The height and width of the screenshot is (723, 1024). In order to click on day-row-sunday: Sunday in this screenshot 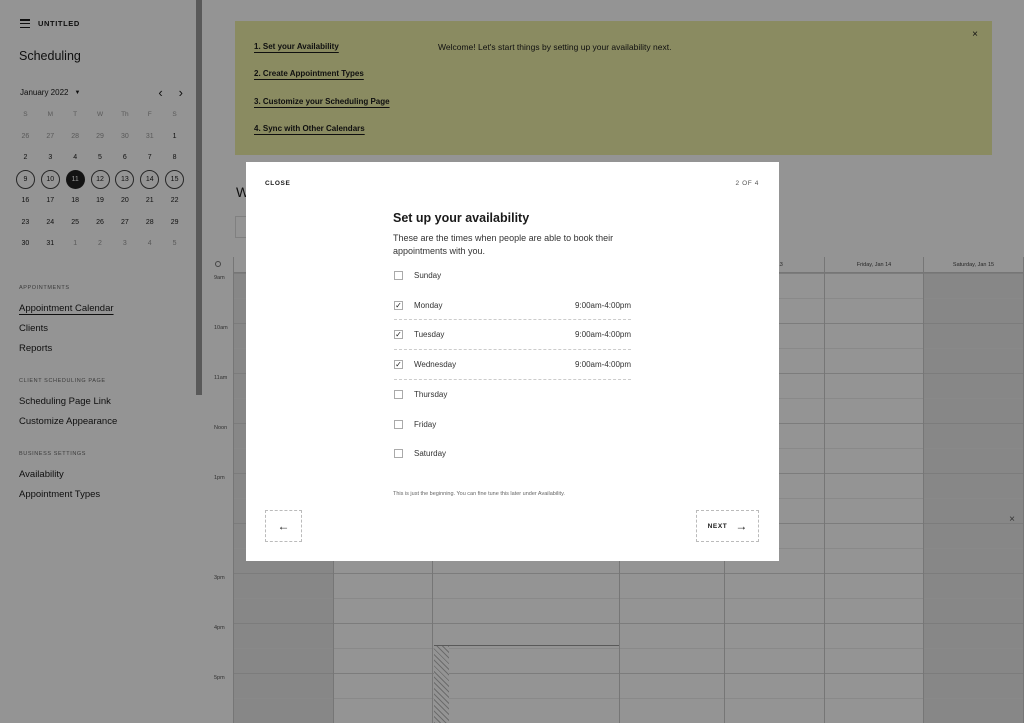, I will do `click(512, 276)`.